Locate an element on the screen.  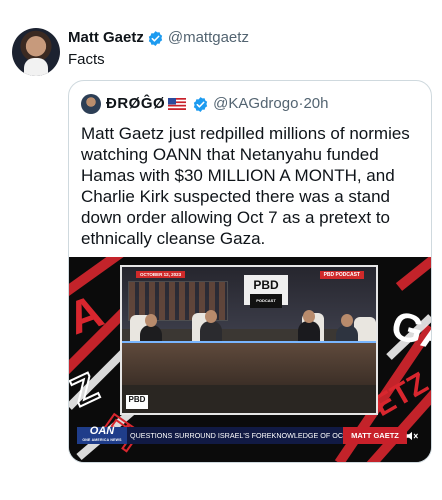
network-logo: OAN ONE AMERICA NEWS is located at coordinates (102, 434).